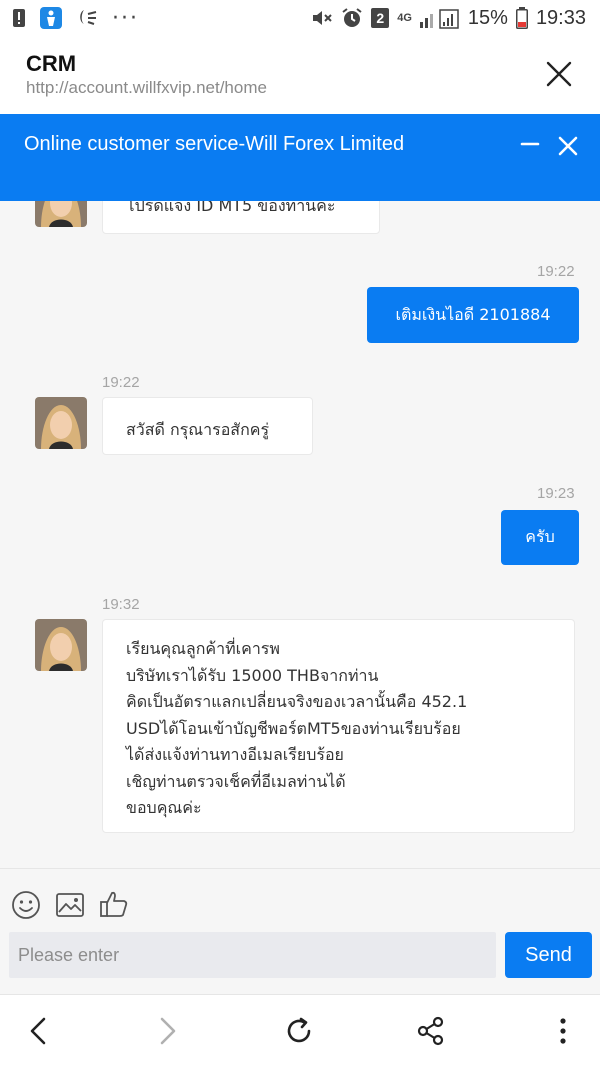 Image resolution: width=600 pixels, height=1067 pixels. What do you see at coordinates (530, 148) in the screenshot?
I see `minimize-icon` at bounding box center [530, 148].